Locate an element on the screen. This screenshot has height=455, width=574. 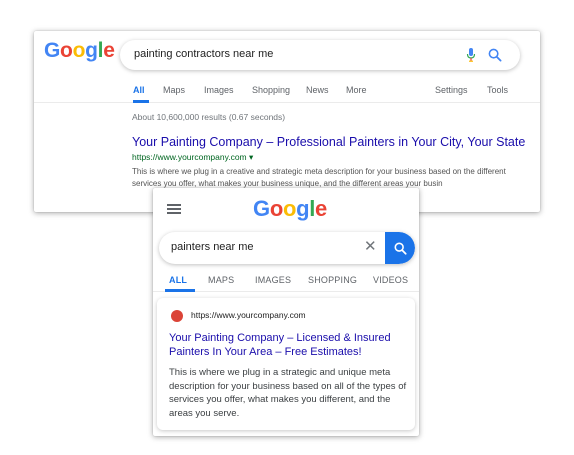
tab-shopping: SHOPPING is located at coordinates (332, 280).